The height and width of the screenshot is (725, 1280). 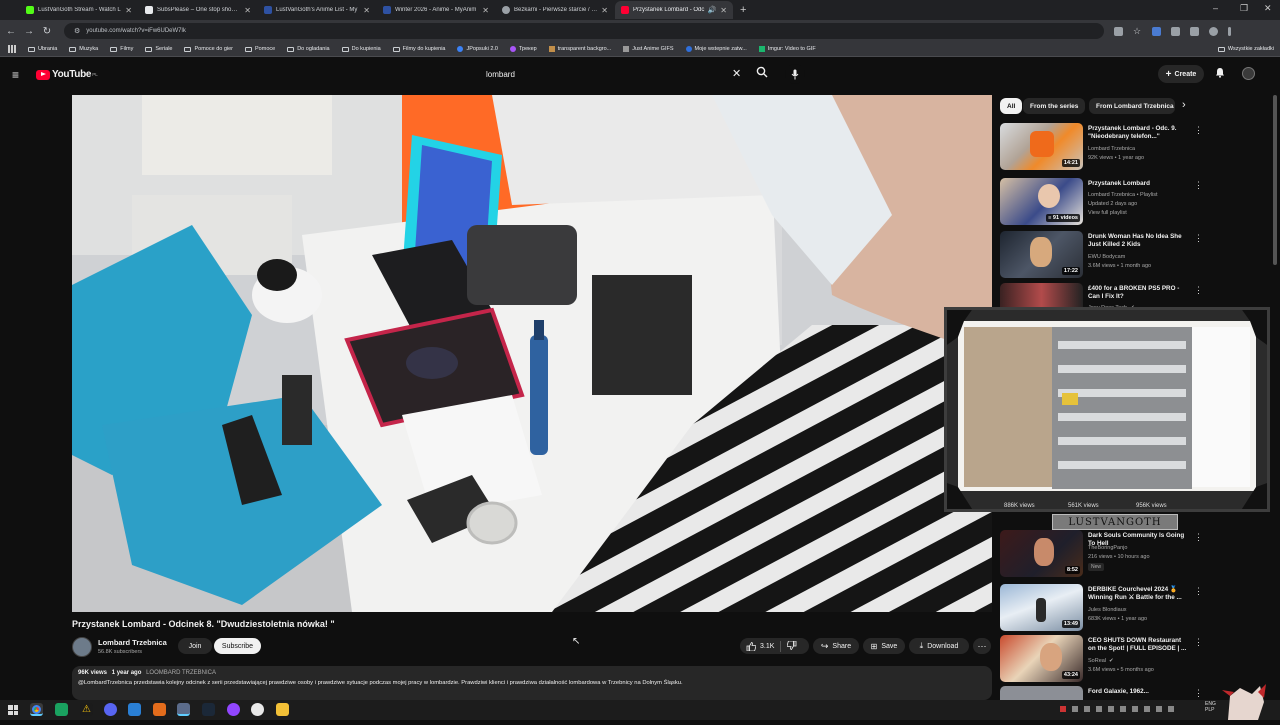 I want to click on cast-icon, so click(x=1118, y=31).